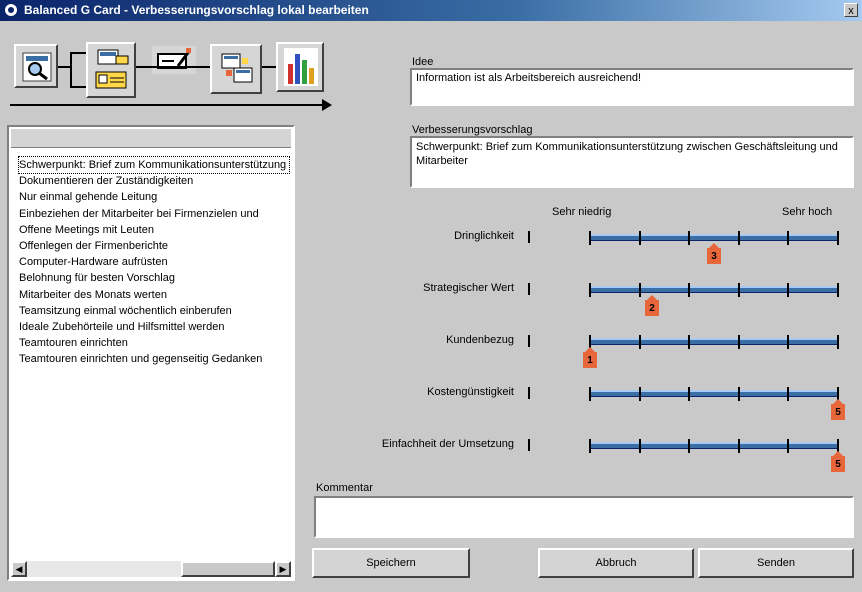  Describe the element at coordinates (154, 295) in the screenshot. I see `list-item: Mitarbeiter des Monats werten` at that location.